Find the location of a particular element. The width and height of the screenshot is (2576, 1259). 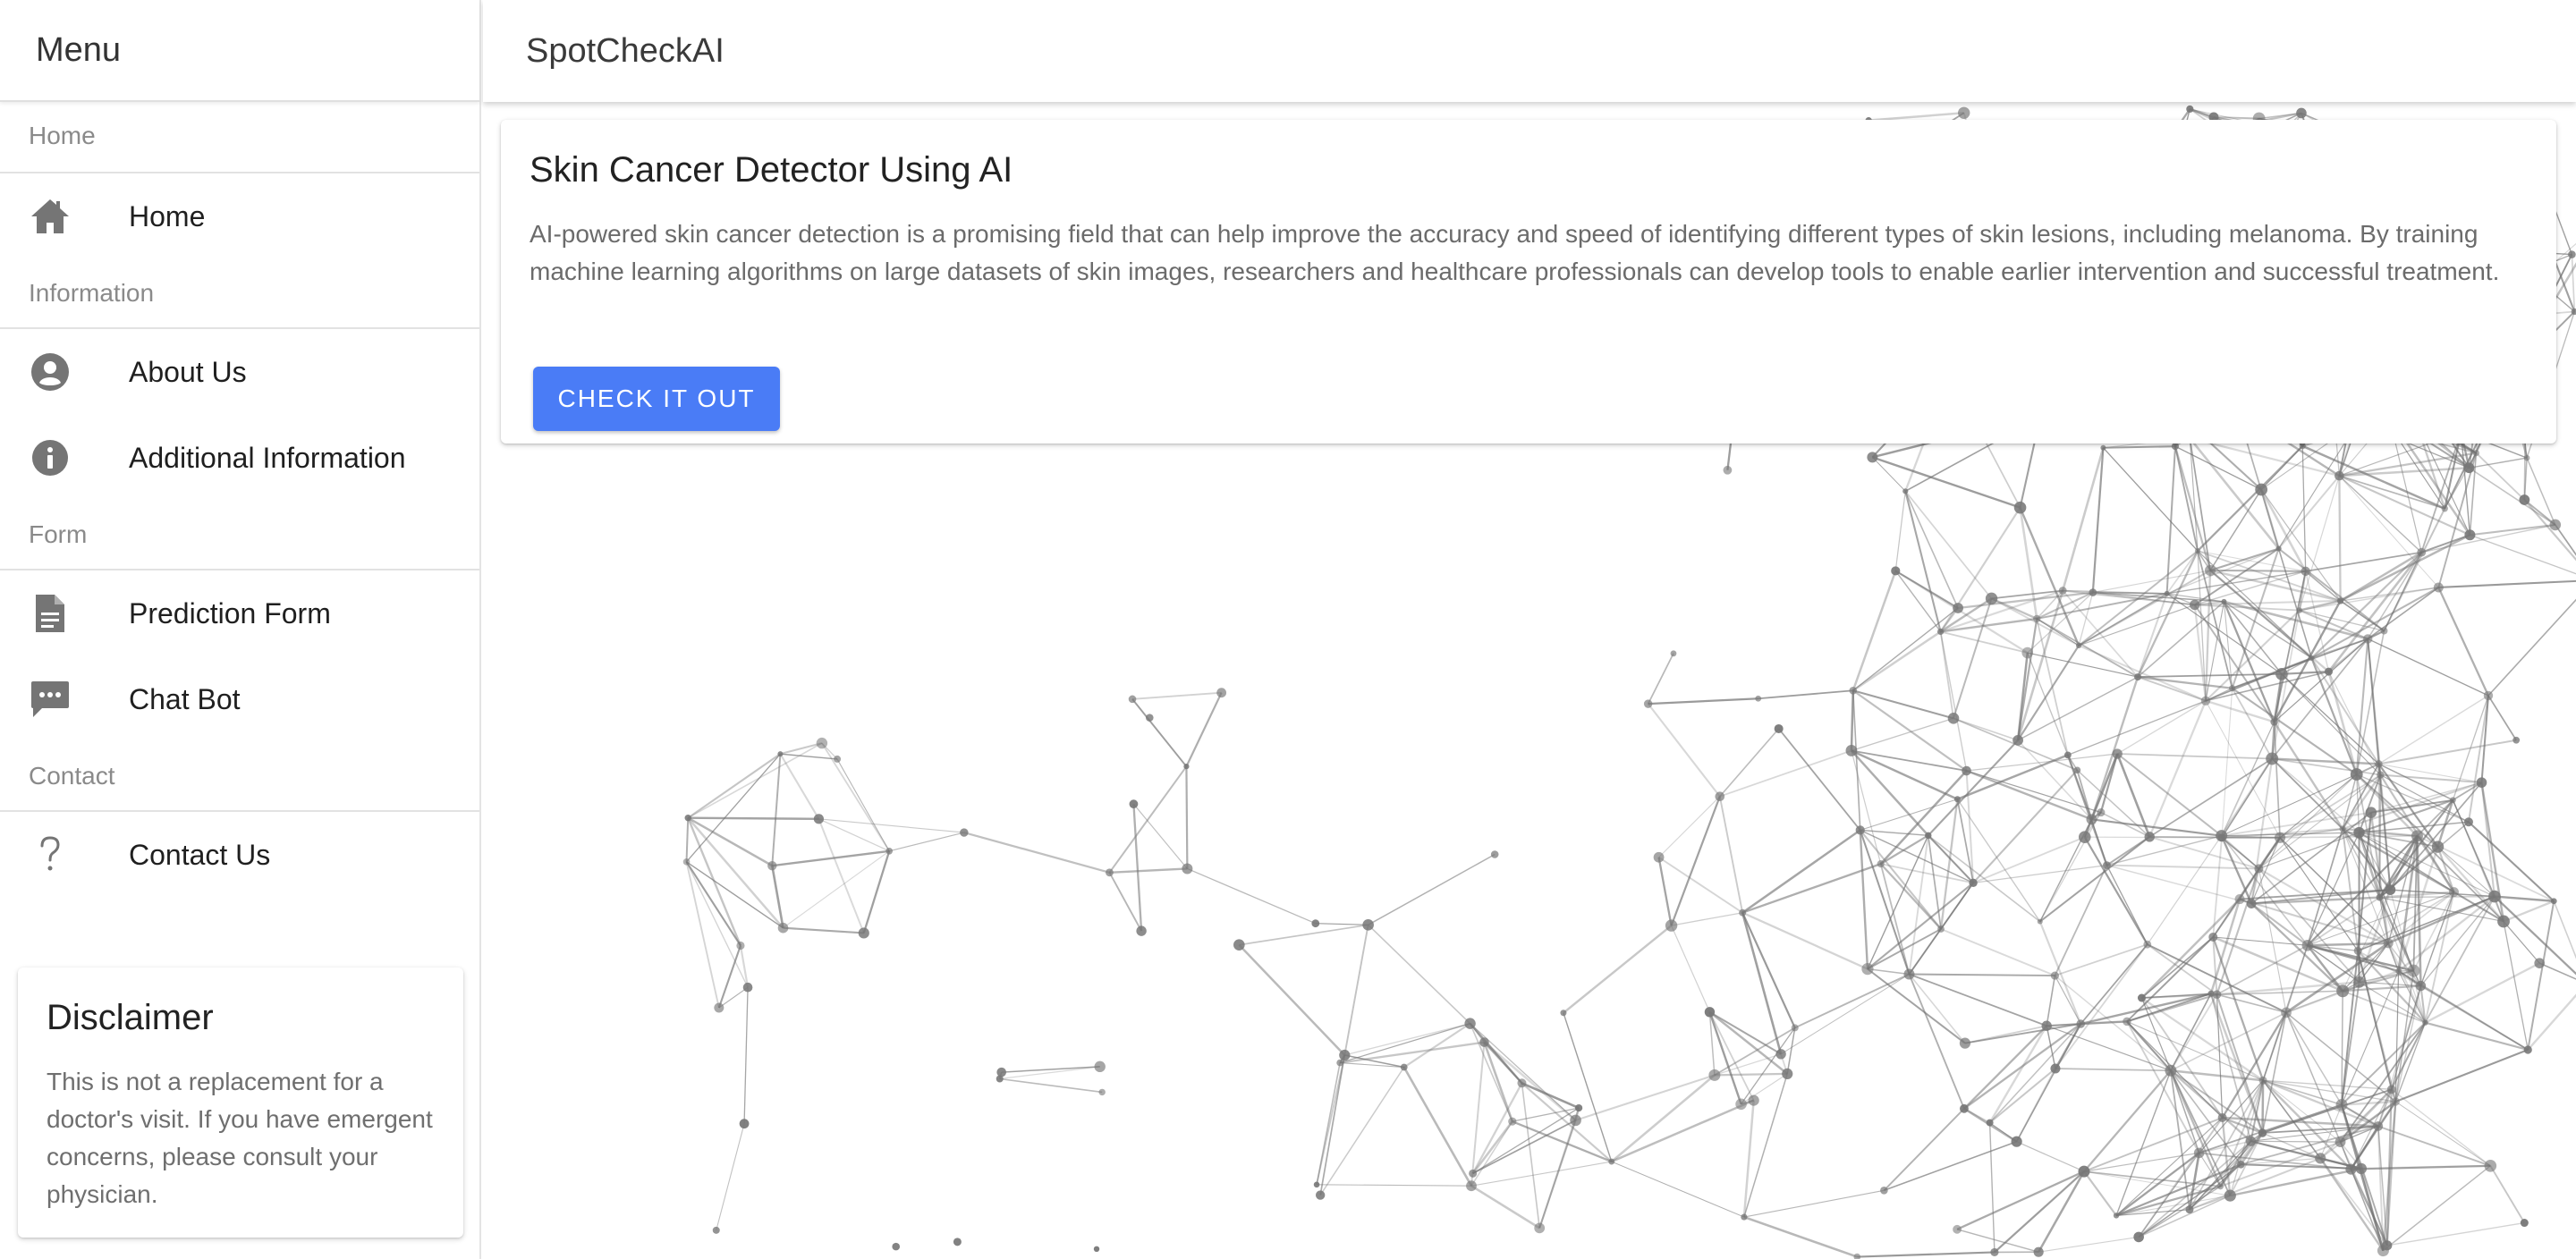

account-circle-icon is located at coordinates (50, 372).